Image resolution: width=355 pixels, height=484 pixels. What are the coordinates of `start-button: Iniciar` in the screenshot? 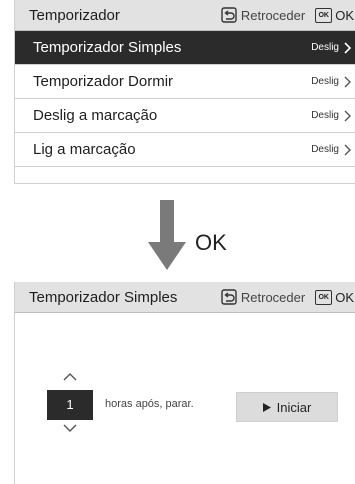 It's located at (287, 407).